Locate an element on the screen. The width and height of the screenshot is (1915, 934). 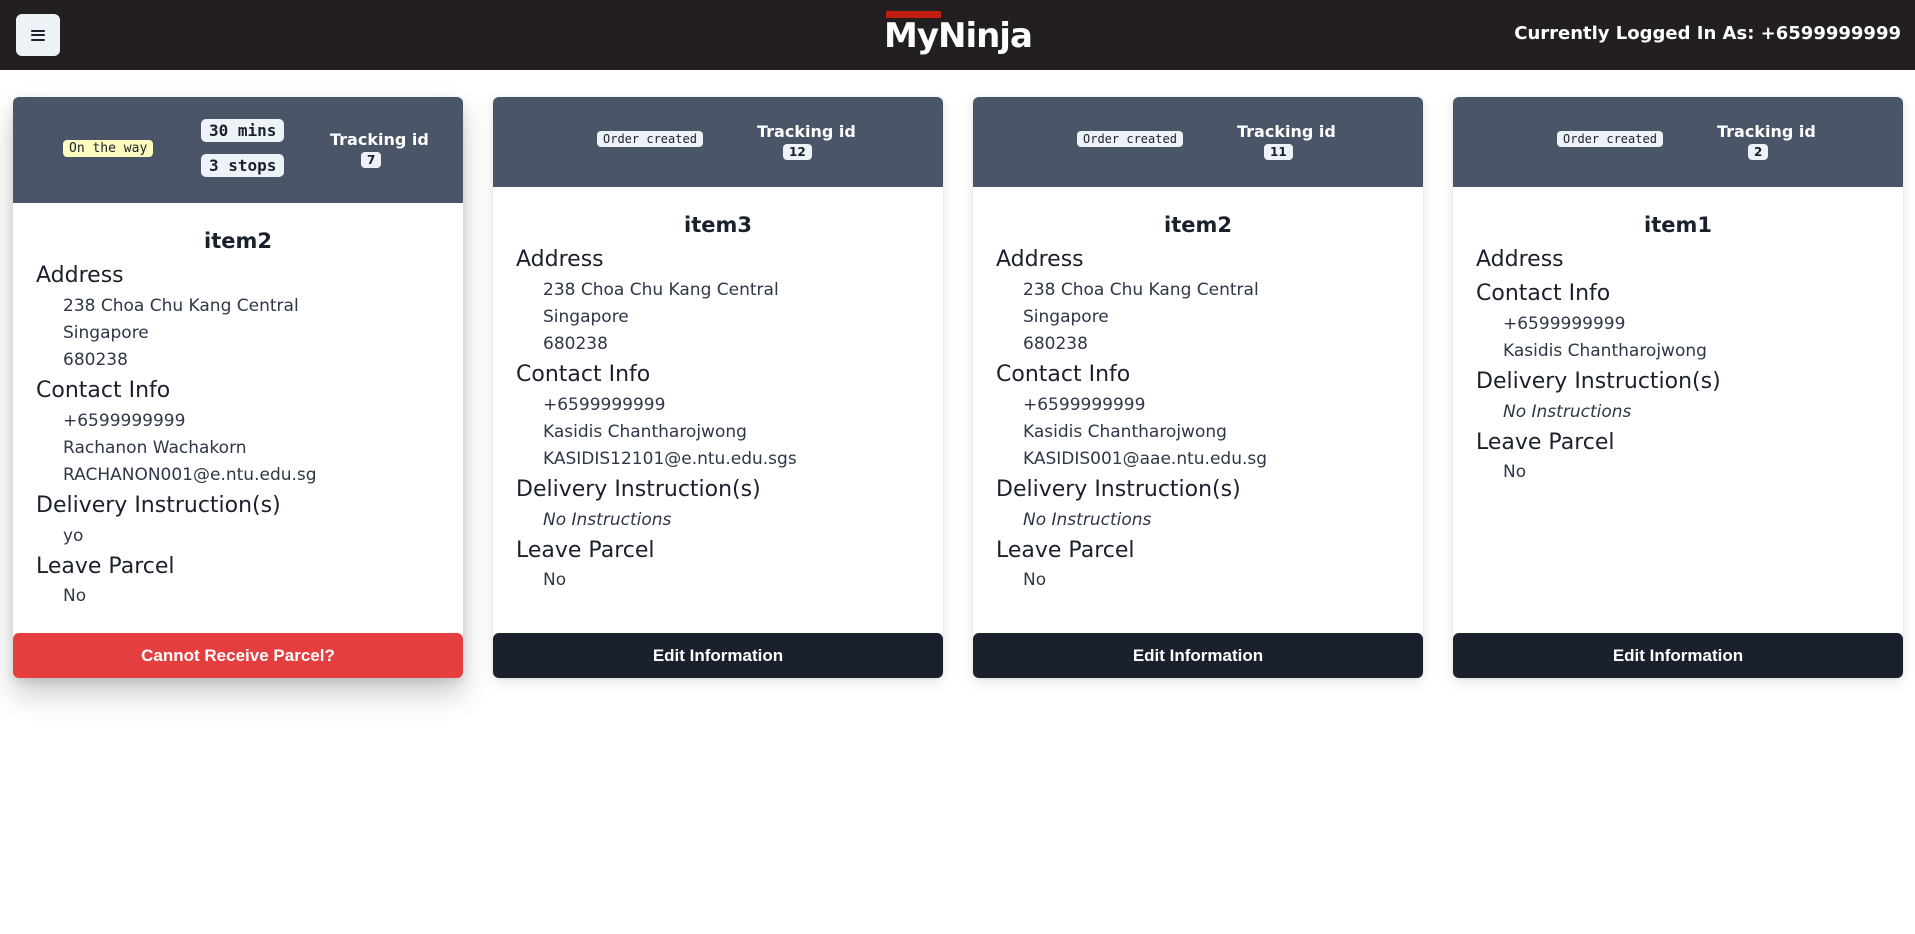
card-header: Order created Tracking id 11 is located at coordinates (1198, 142).